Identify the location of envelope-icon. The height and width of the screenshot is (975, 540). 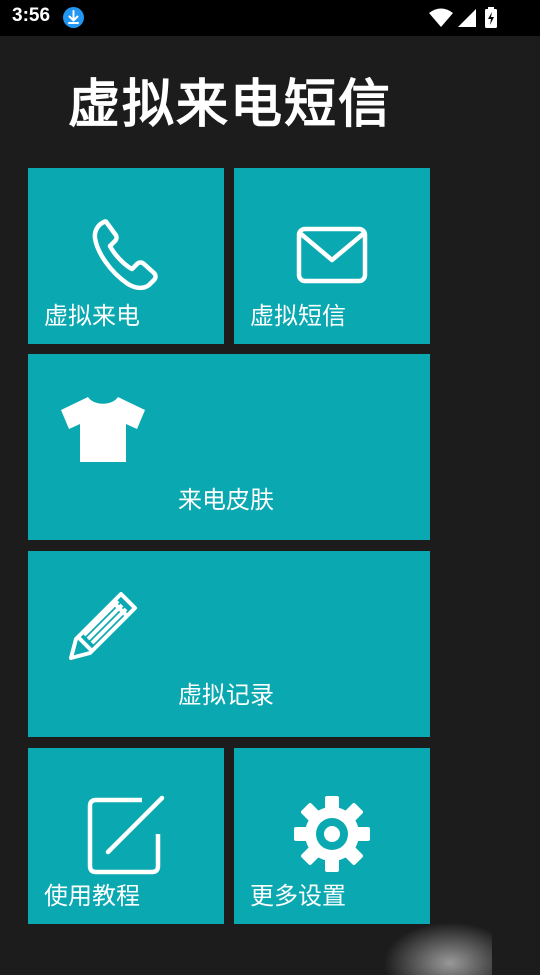
(332, 255).